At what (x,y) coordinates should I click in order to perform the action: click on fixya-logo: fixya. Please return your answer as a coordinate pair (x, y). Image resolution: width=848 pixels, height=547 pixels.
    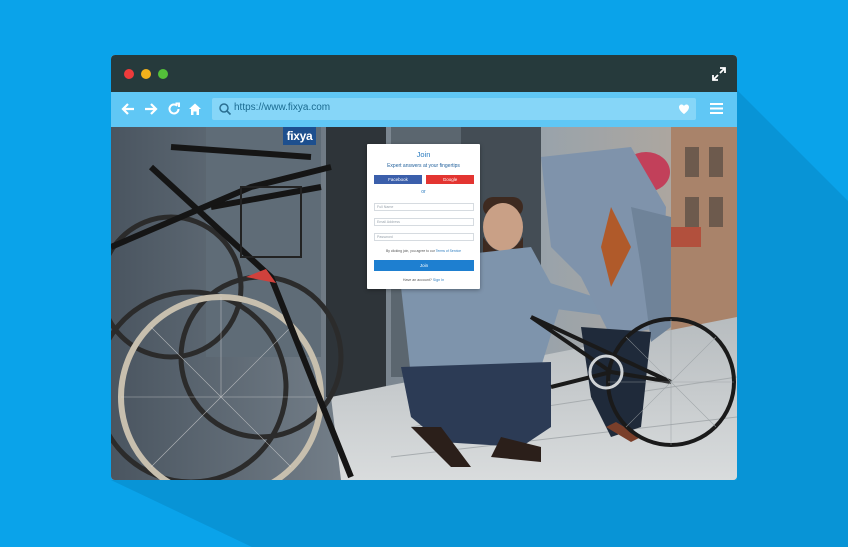
    Looking at the image, I should click on (299, 136).